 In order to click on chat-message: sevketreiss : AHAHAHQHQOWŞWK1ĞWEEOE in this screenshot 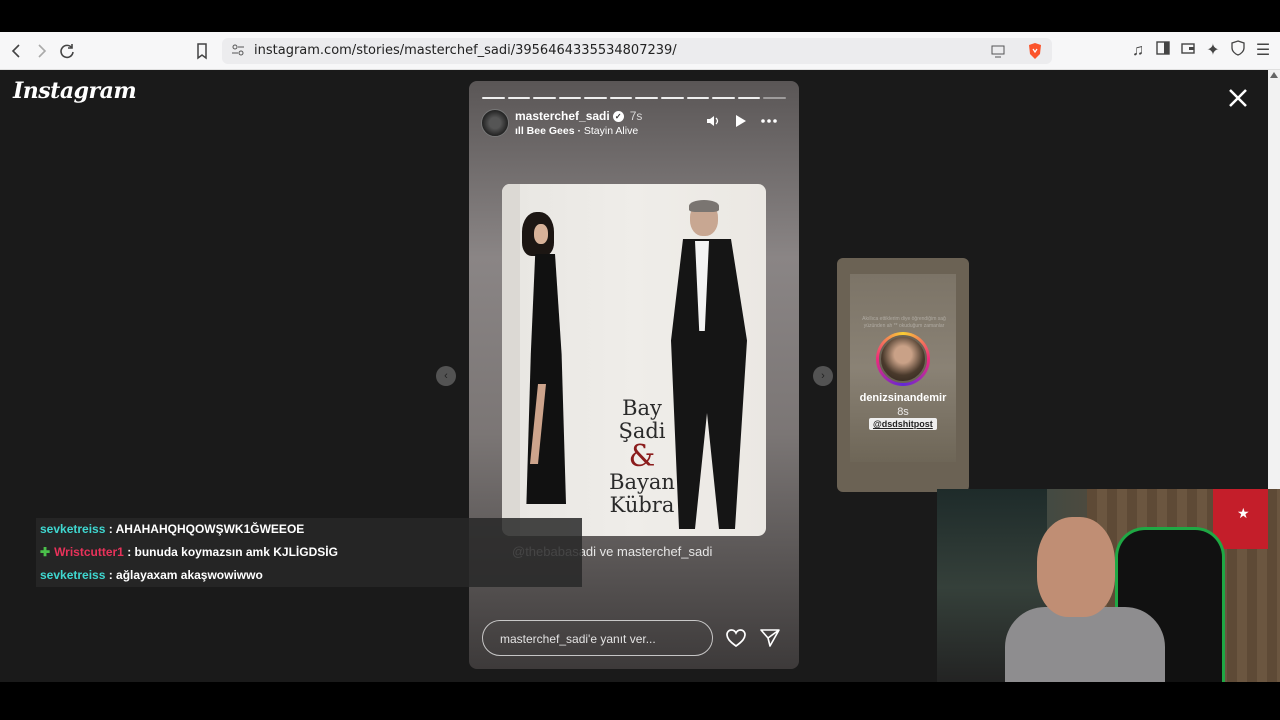, I will do `click(309, 529)`.